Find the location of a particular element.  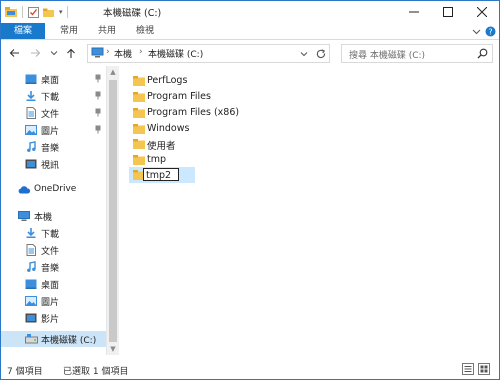

file-name: Program Files (x86) is located at coordinates (193, 112).